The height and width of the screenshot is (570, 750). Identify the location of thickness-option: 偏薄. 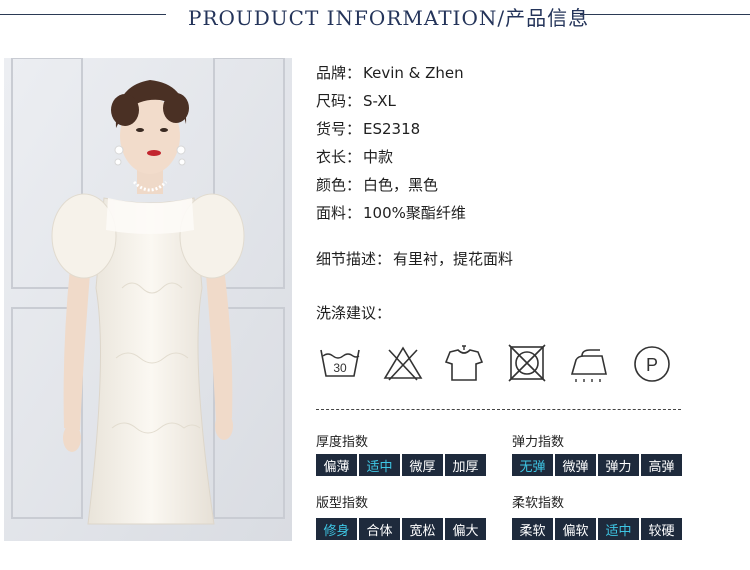
(336, 465).